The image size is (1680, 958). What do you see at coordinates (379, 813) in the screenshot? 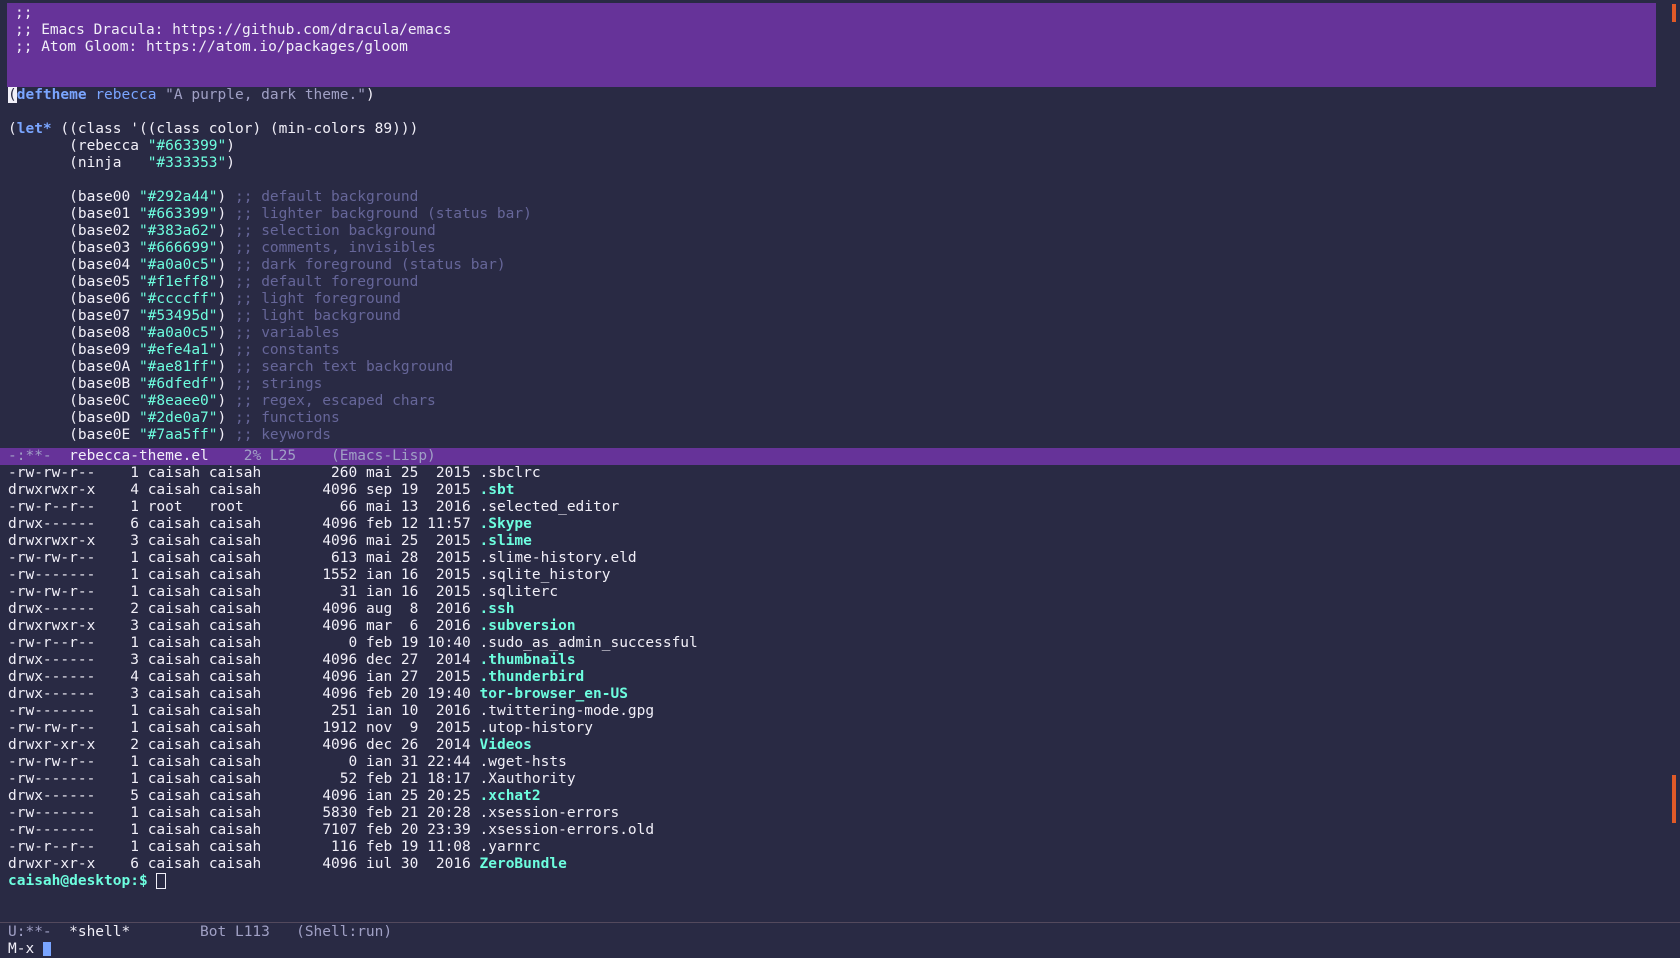
I see `file-month: feb` at bounding box center [379, 813].